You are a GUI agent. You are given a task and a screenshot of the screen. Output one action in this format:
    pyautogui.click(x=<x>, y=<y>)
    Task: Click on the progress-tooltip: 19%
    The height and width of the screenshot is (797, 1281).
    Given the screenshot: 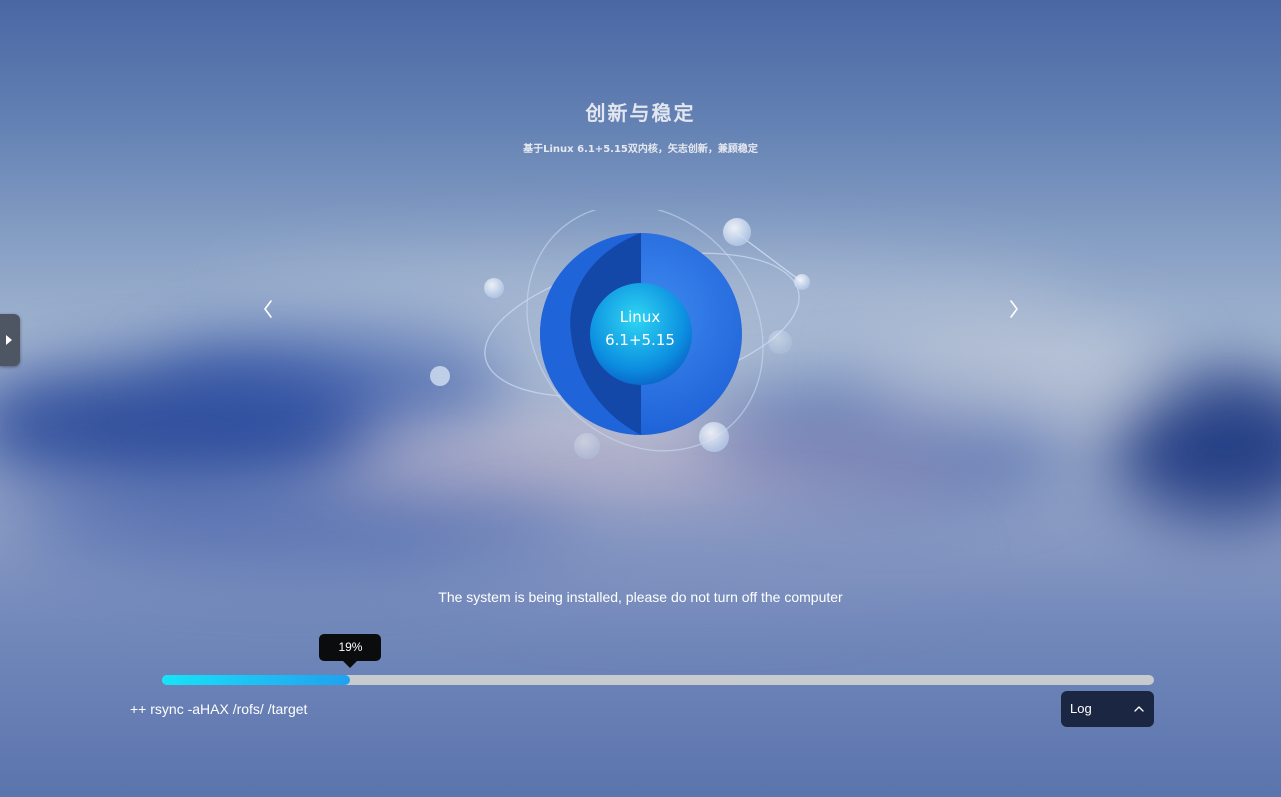 What is the action you would take?
    pyautogui.click(x=350, y=651)
    